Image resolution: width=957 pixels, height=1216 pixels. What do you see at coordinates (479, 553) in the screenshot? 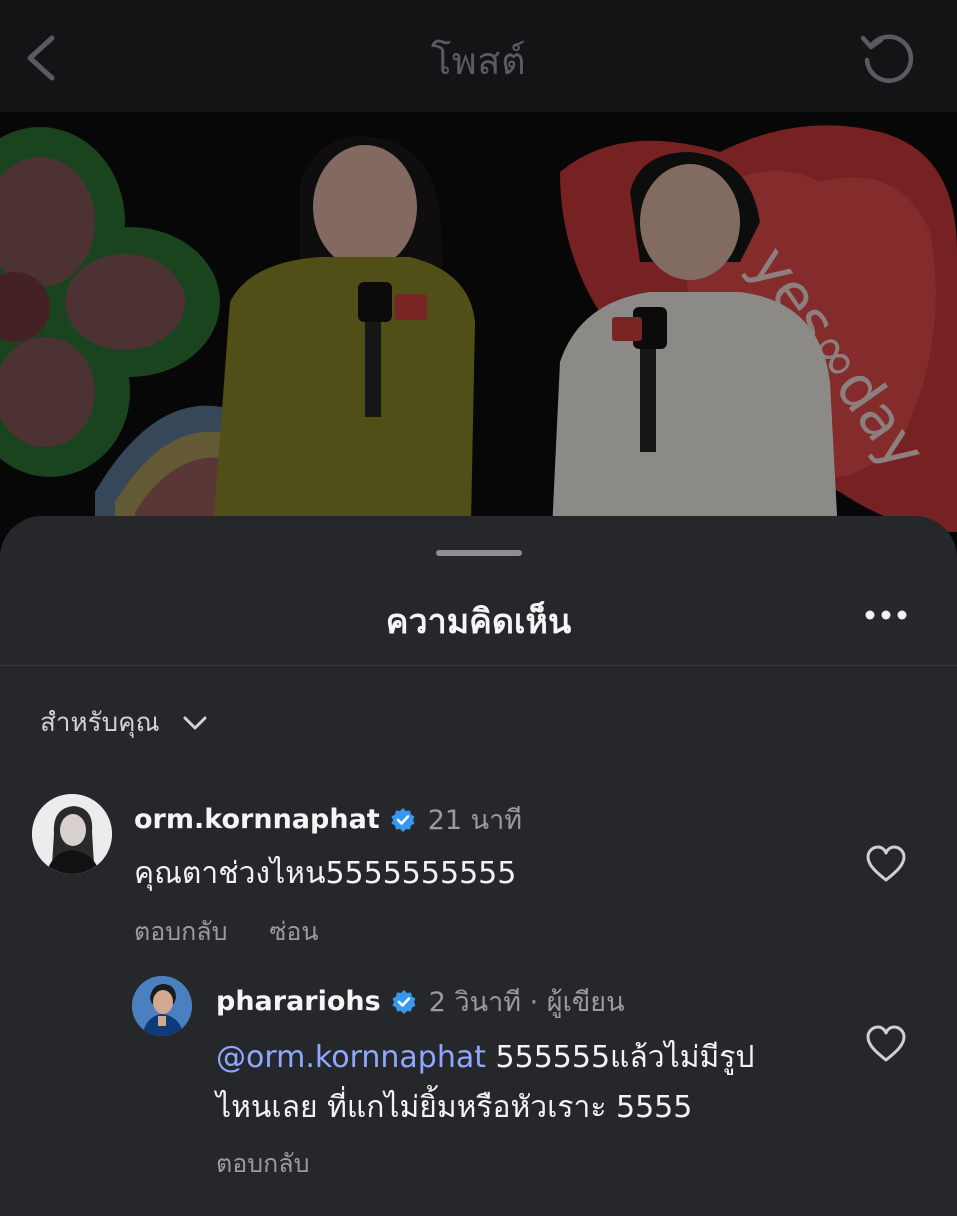
I see `sheet-drag-handle` at bounding box center [479, 553].